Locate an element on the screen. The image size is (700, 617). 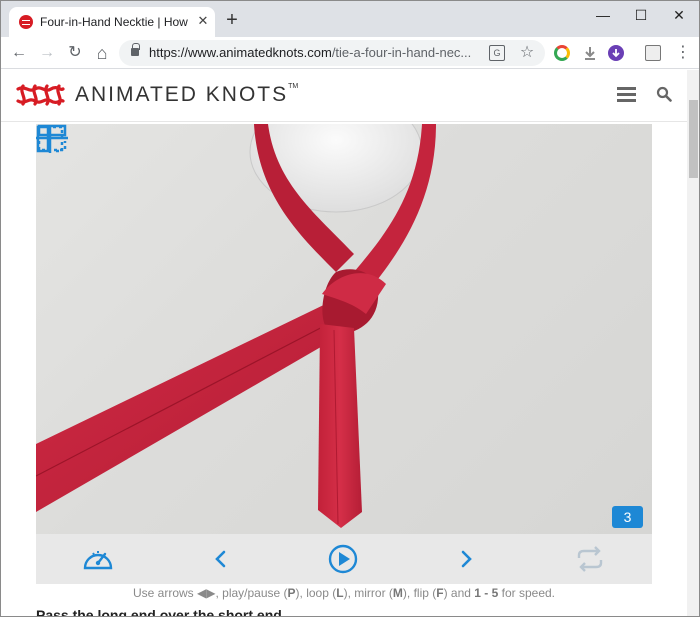
instruction-partial-line: Pass the long end over the short end is located at coordinates (159, 612).